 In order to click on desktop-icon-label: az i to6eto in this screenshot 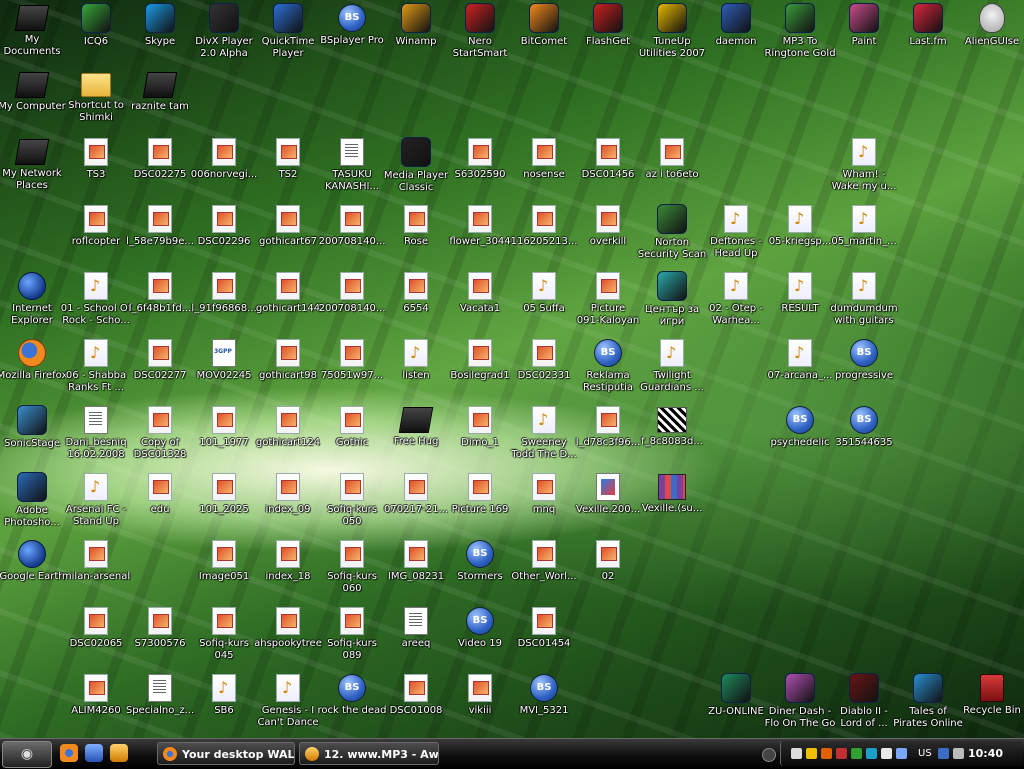, I will do `click(672, 174)`.